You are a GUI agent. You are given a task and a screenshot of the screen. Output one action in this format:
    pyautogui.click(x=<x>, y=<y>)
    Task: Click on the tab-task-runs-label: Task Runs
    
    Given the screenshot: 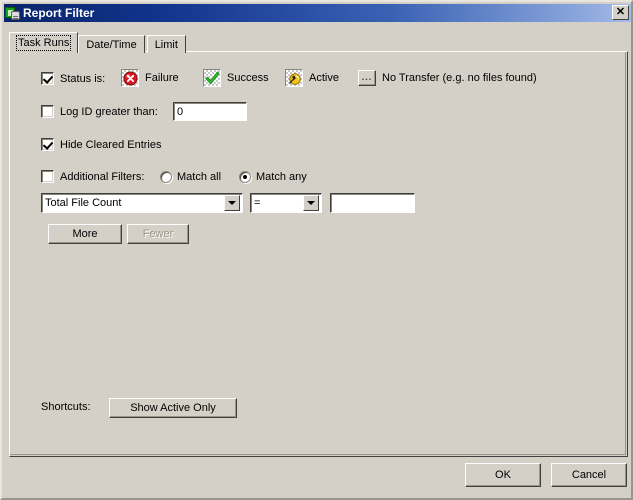 What is the action you would take?
    pyautogui.click(x=43, y=43)
    